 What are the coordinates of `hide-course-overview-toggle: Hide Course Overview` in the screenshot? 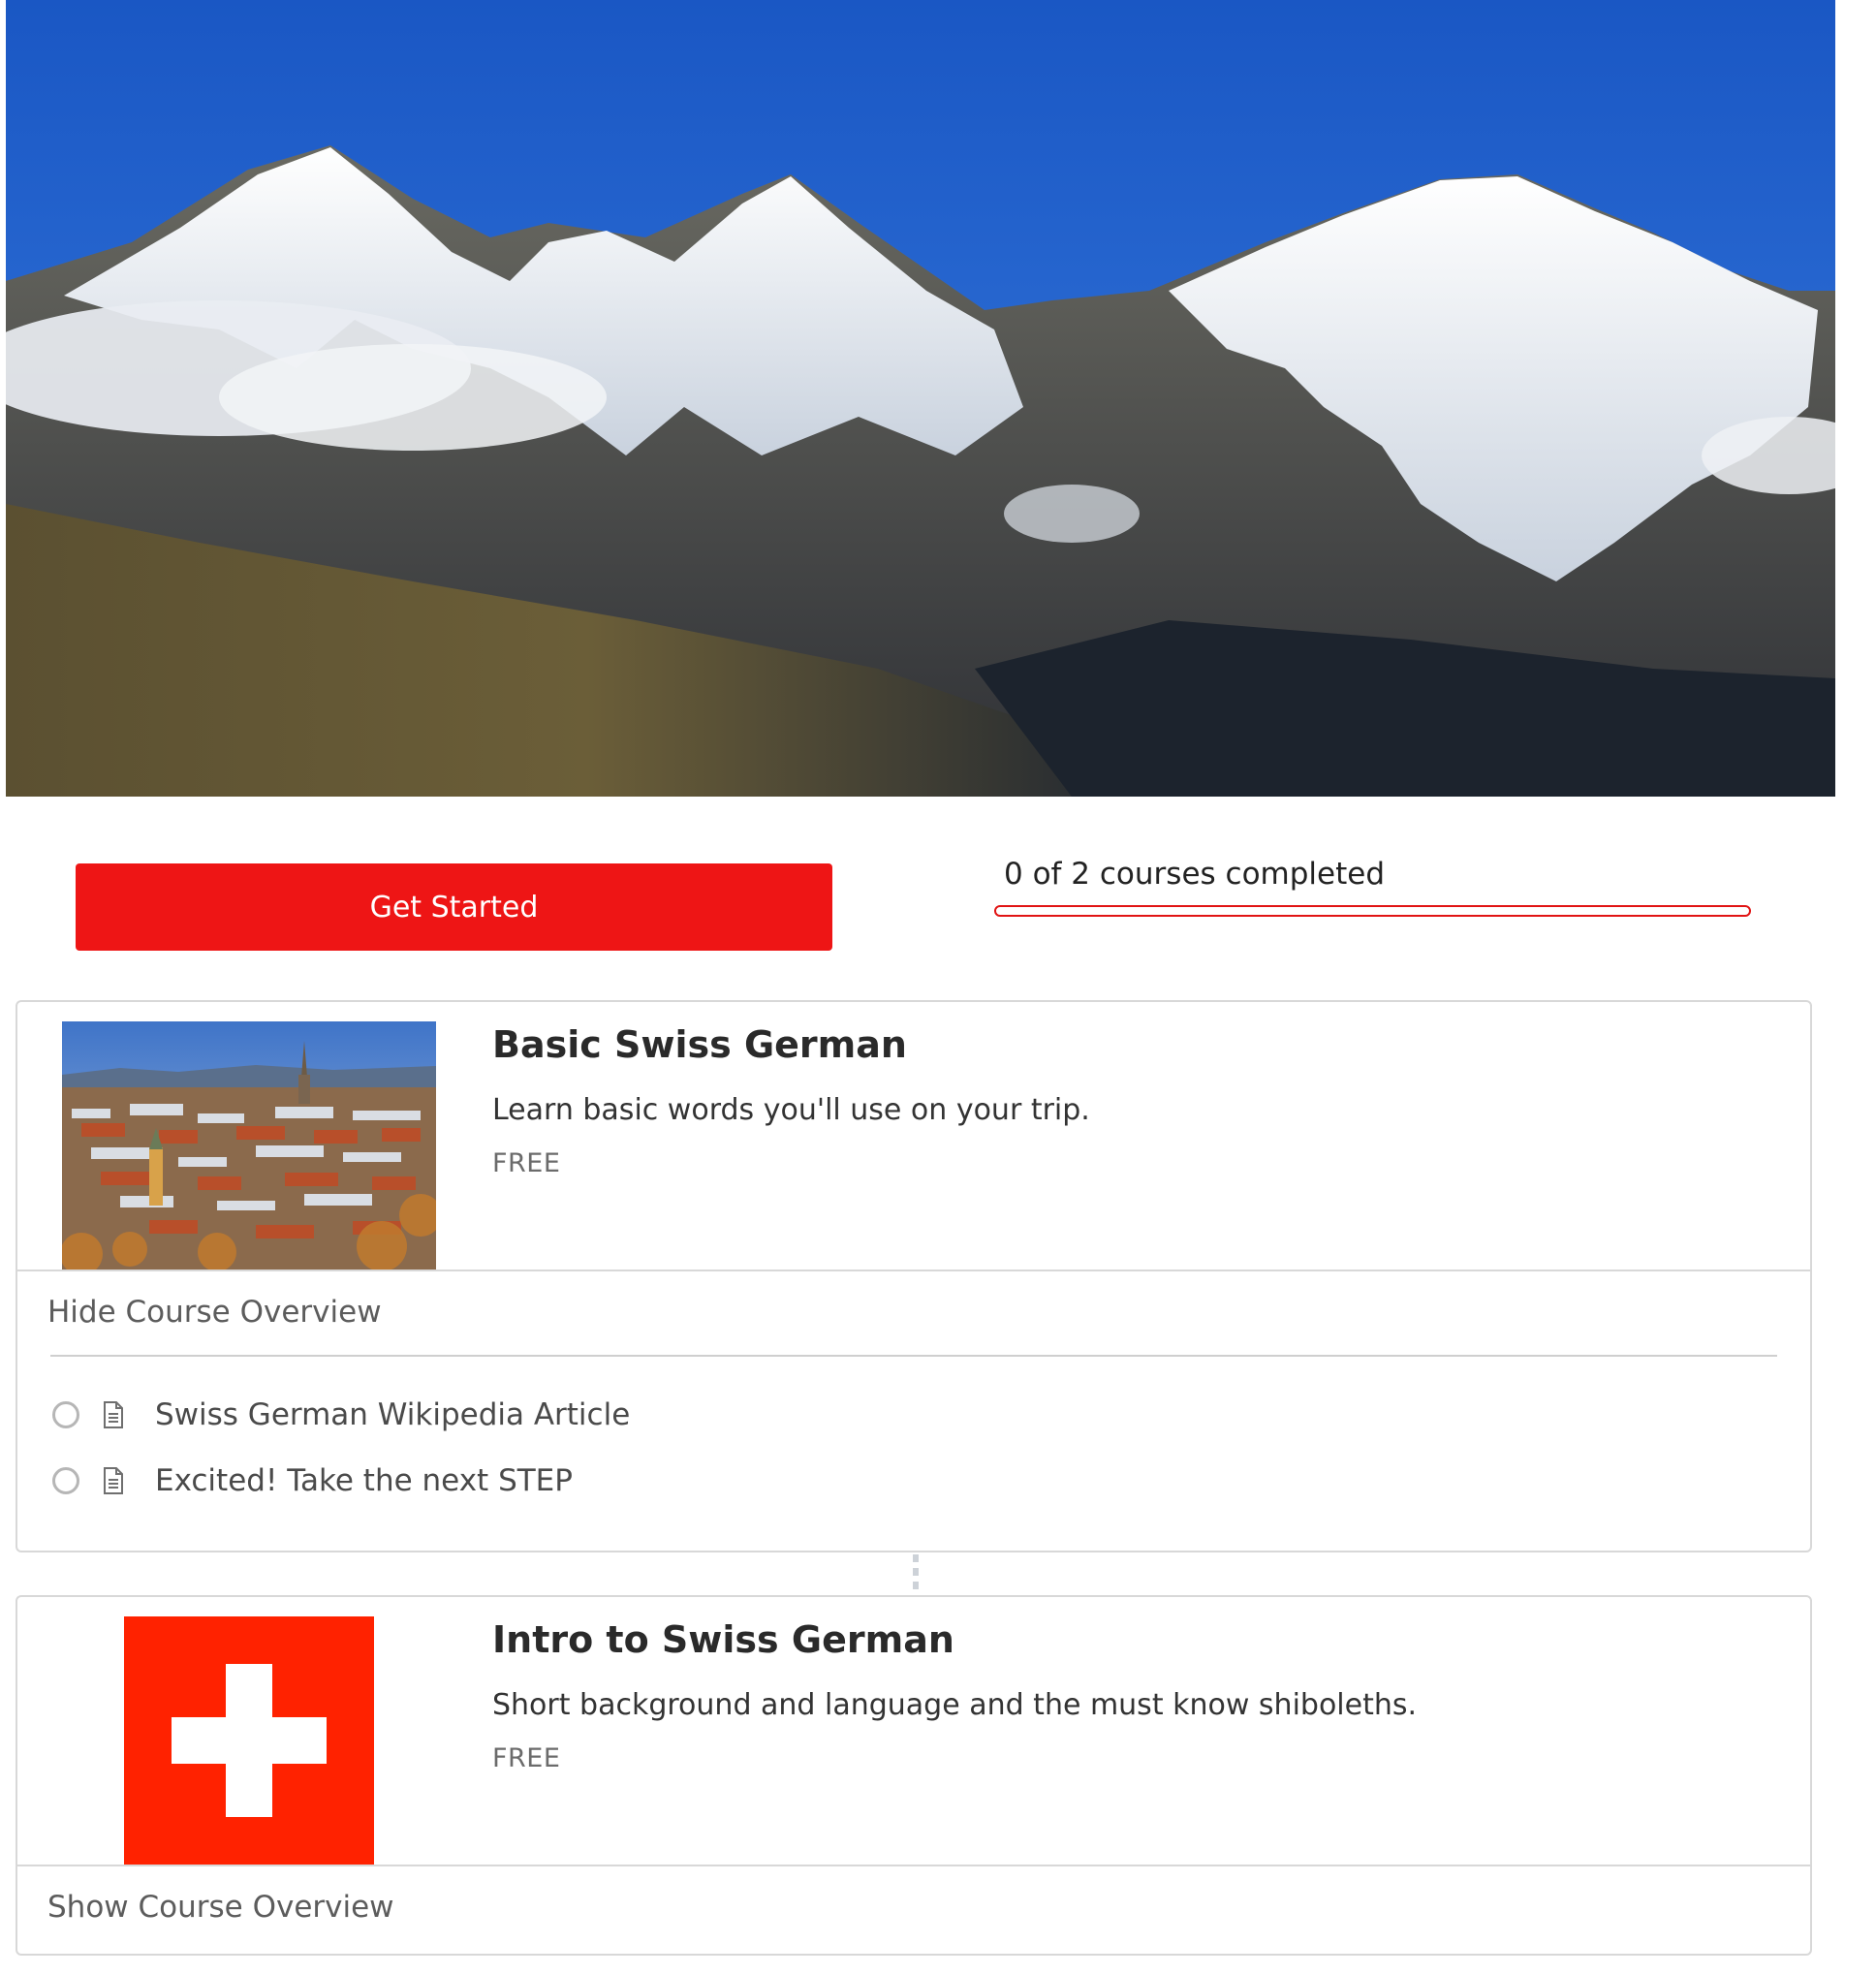 It's located at (215, 1312).